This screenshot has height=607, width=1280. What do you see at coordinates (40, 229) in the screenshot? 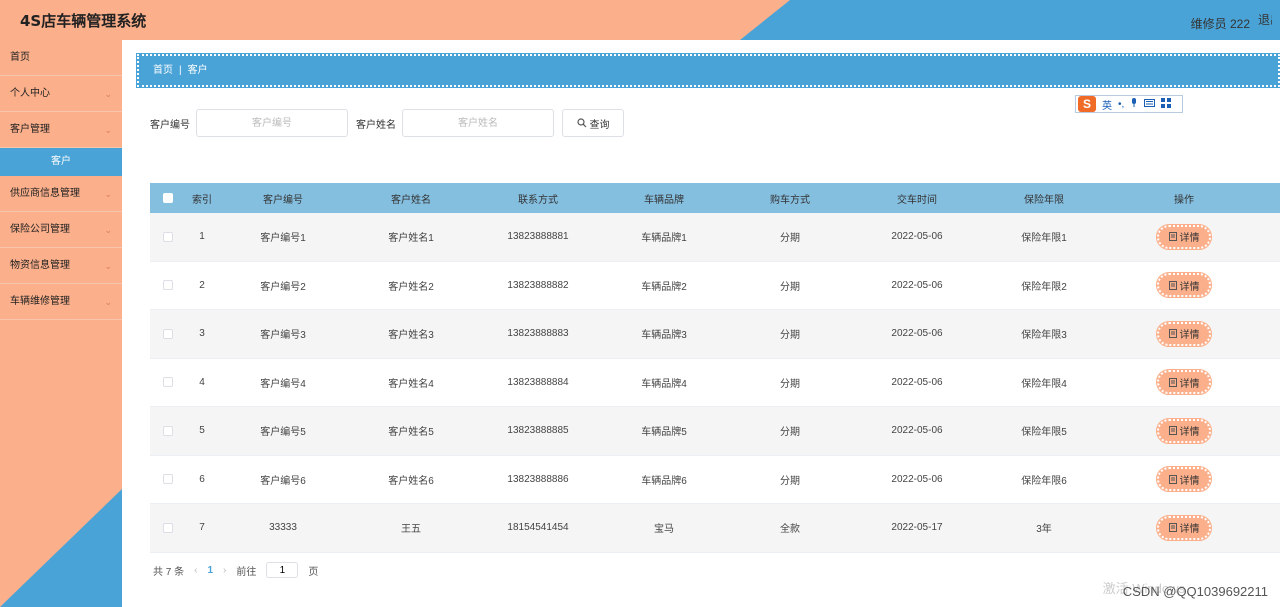
I see `sidebar-item-label: 保险公司管理` at bounding box center [40, 229].